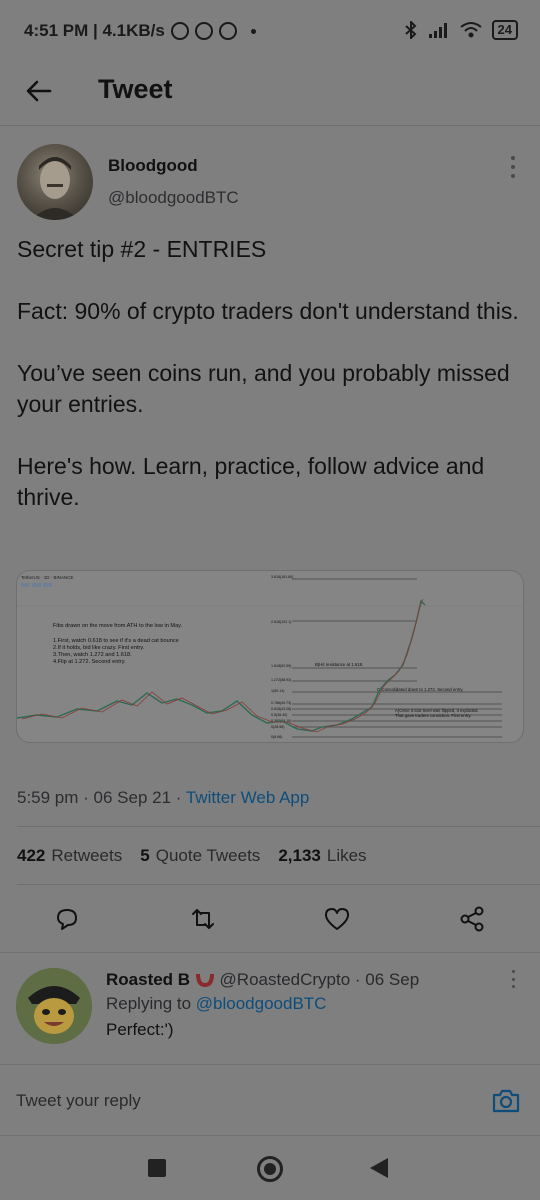  What do you see at coordinates (320, 979) in the screenshot?
I see `reply-handle-date: @RoastedCrypto · 06 Sep` at bounding box center [320, 979].